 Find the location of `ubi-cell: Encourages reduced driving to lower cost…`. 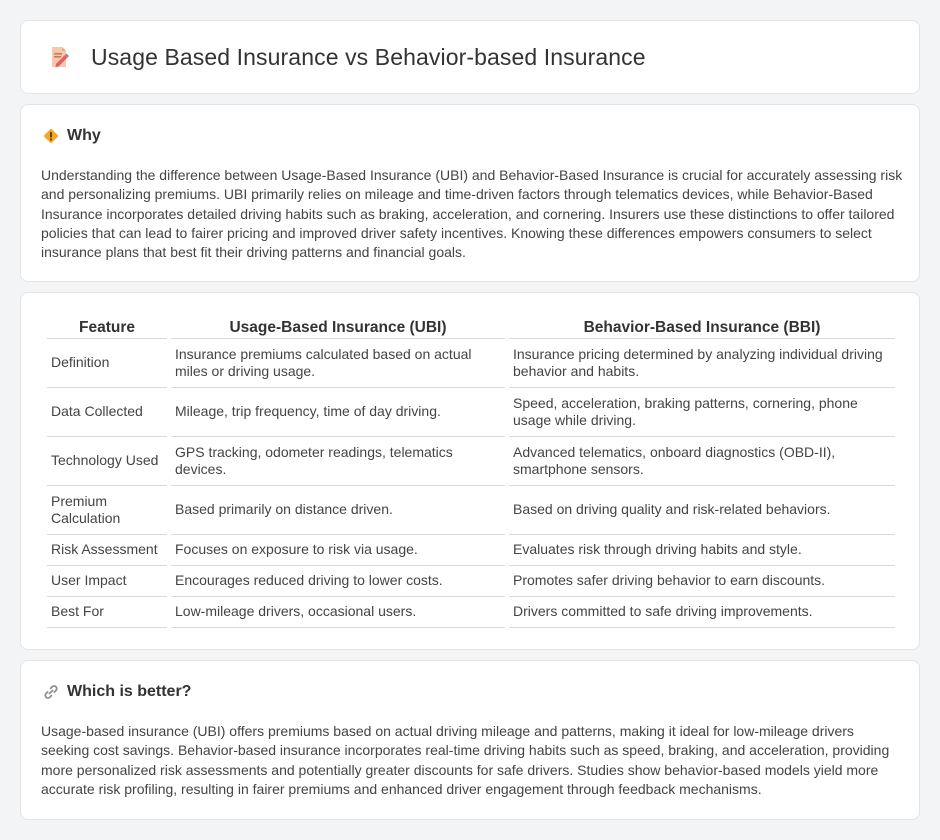

ubi-cell: Encourages reduced driving to lower cost… is located at coordinates (338, 581).